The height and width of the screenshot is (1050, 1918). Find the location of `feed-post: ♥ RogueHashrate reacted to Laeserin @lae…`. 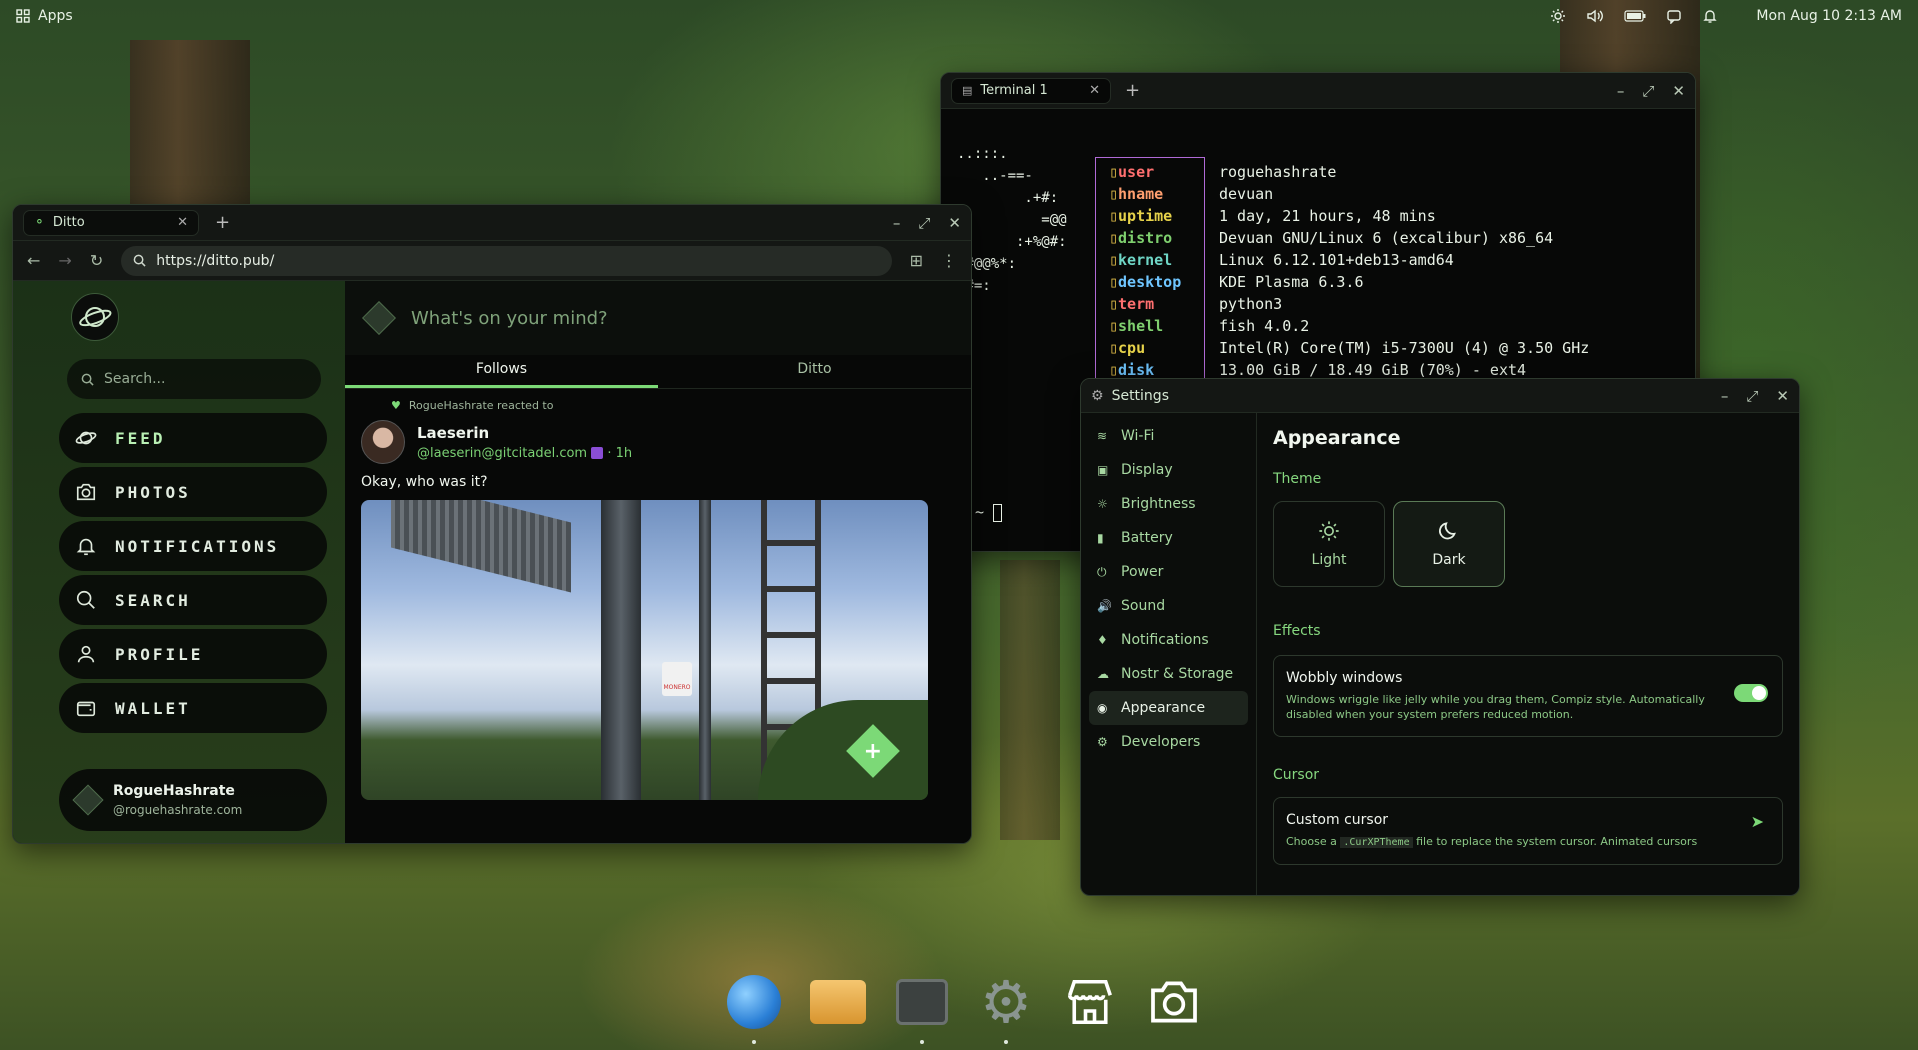

feed-post: ♥ RogueHashrate reacted to Laeserin @lae… is located at coordinates (658, 599).